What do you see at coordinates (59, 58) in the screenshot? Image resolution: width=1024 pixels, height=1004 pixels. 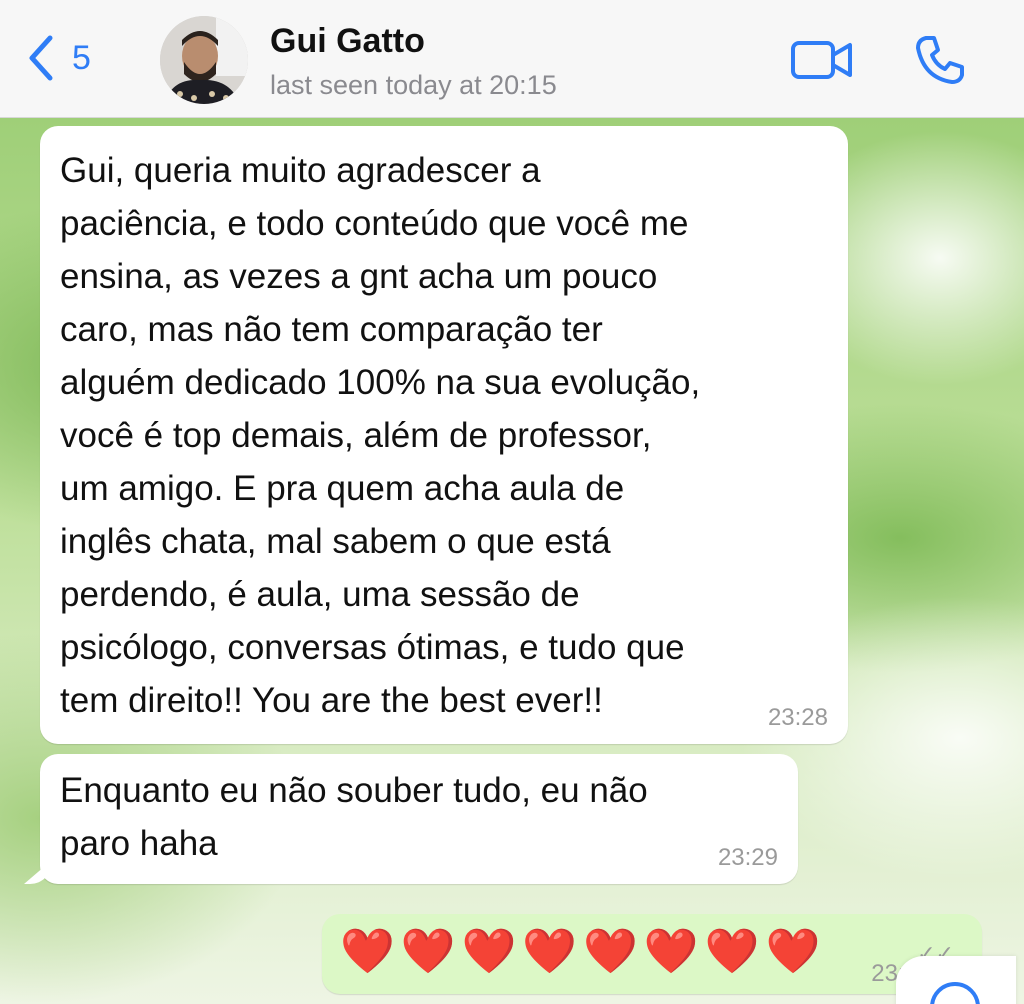 I see `back-button: 5` at bounding box center [59, 58].